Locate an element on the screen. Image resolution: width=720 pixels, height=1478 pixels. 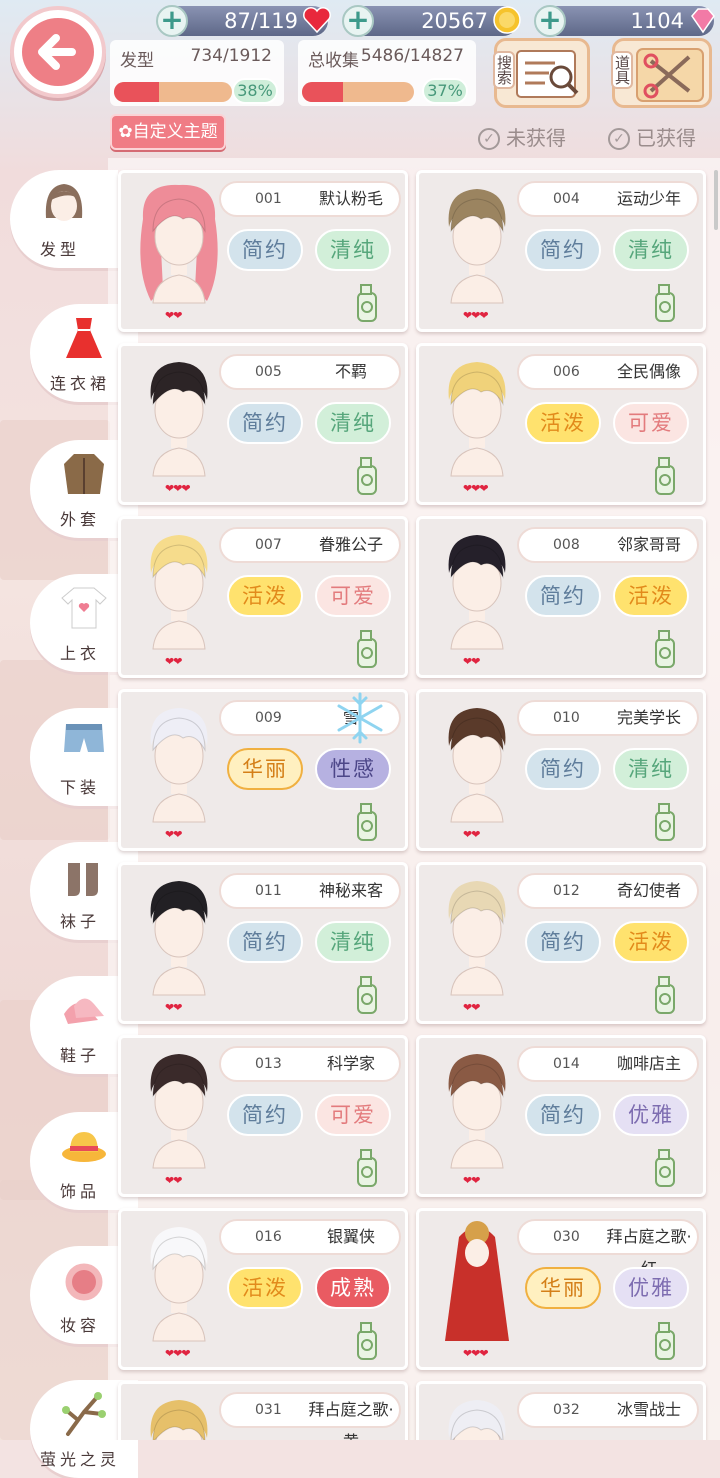
item-card: 004 运动少年 简约 清纯 ❤❤❤ is located at coordinates (561, 251).